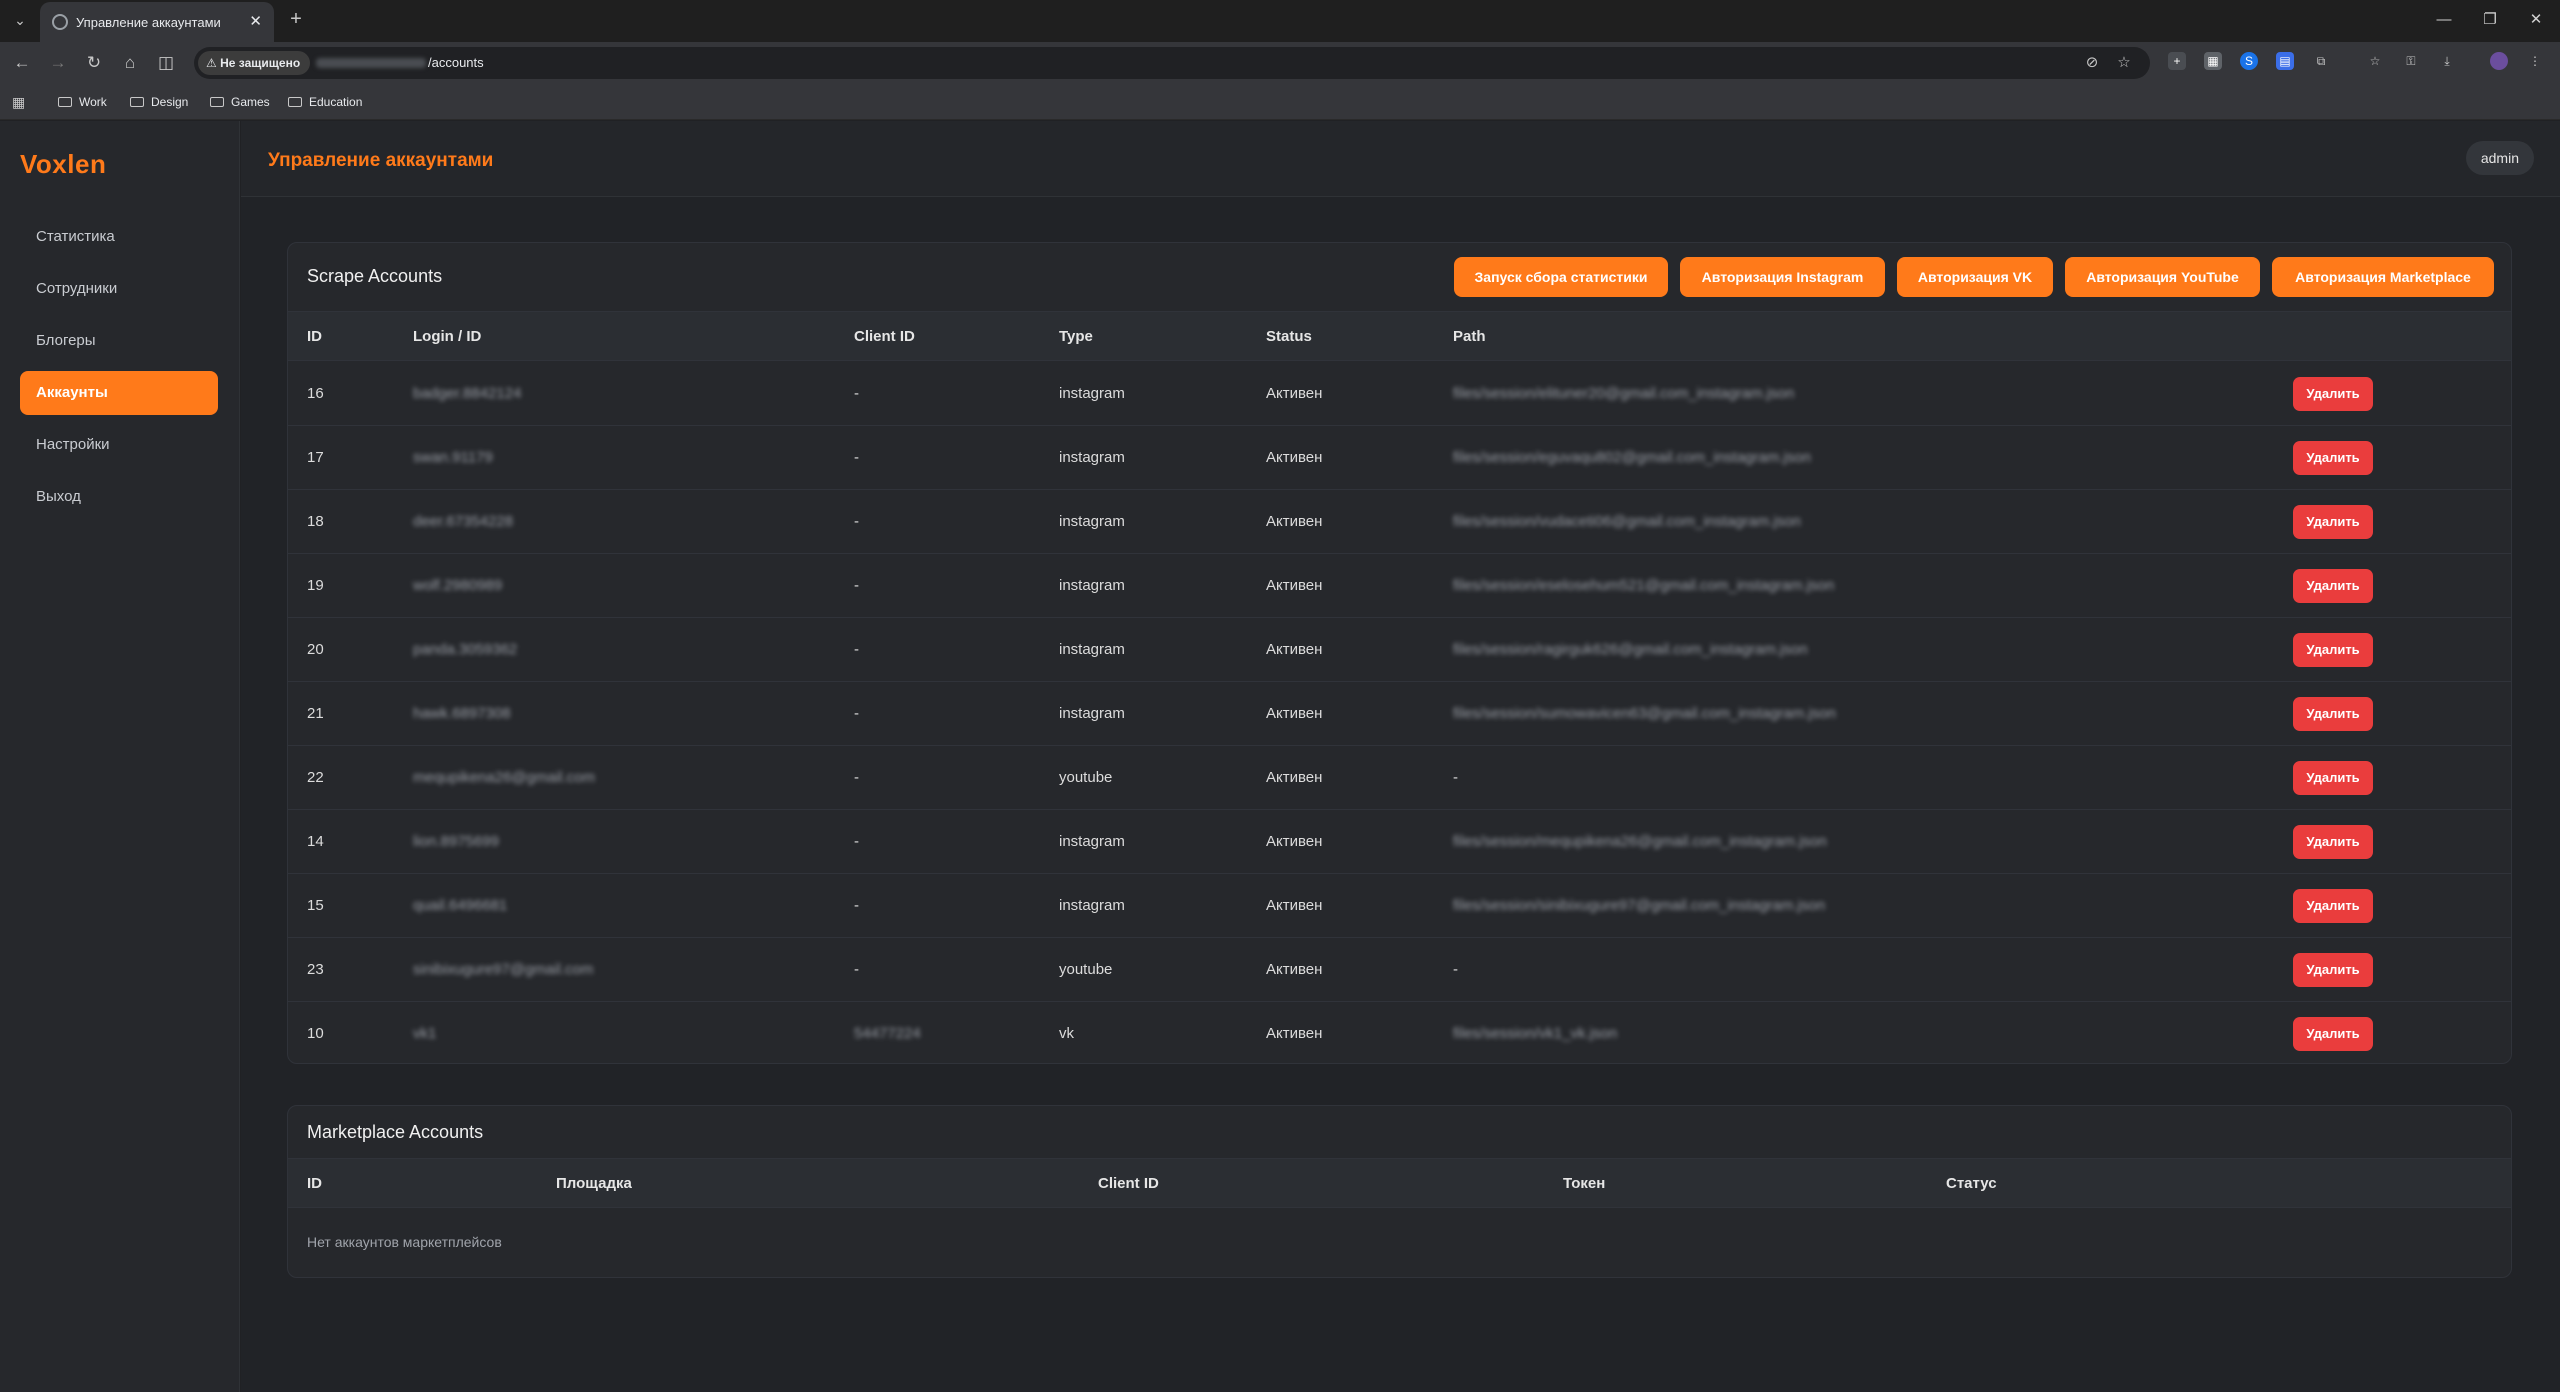 The height and width of the screenshot is (1392, 2560). What do you see at coordinates (2162, 277) in the screenshot?
I see `auth-youtube-button: Авторизация YouTube` at bounding box center [2162, 277].